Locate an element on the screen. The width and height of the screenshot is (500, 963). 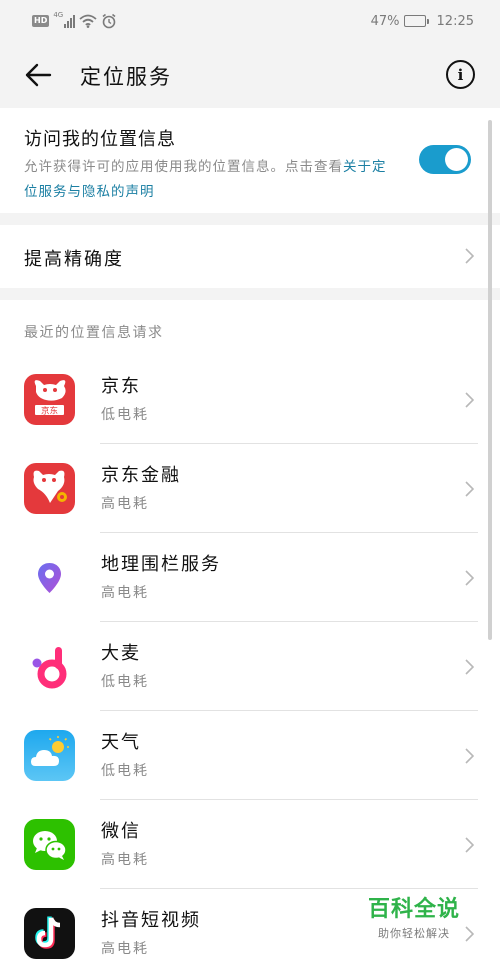
location-access-toggle is located at coordinates (445, 159).